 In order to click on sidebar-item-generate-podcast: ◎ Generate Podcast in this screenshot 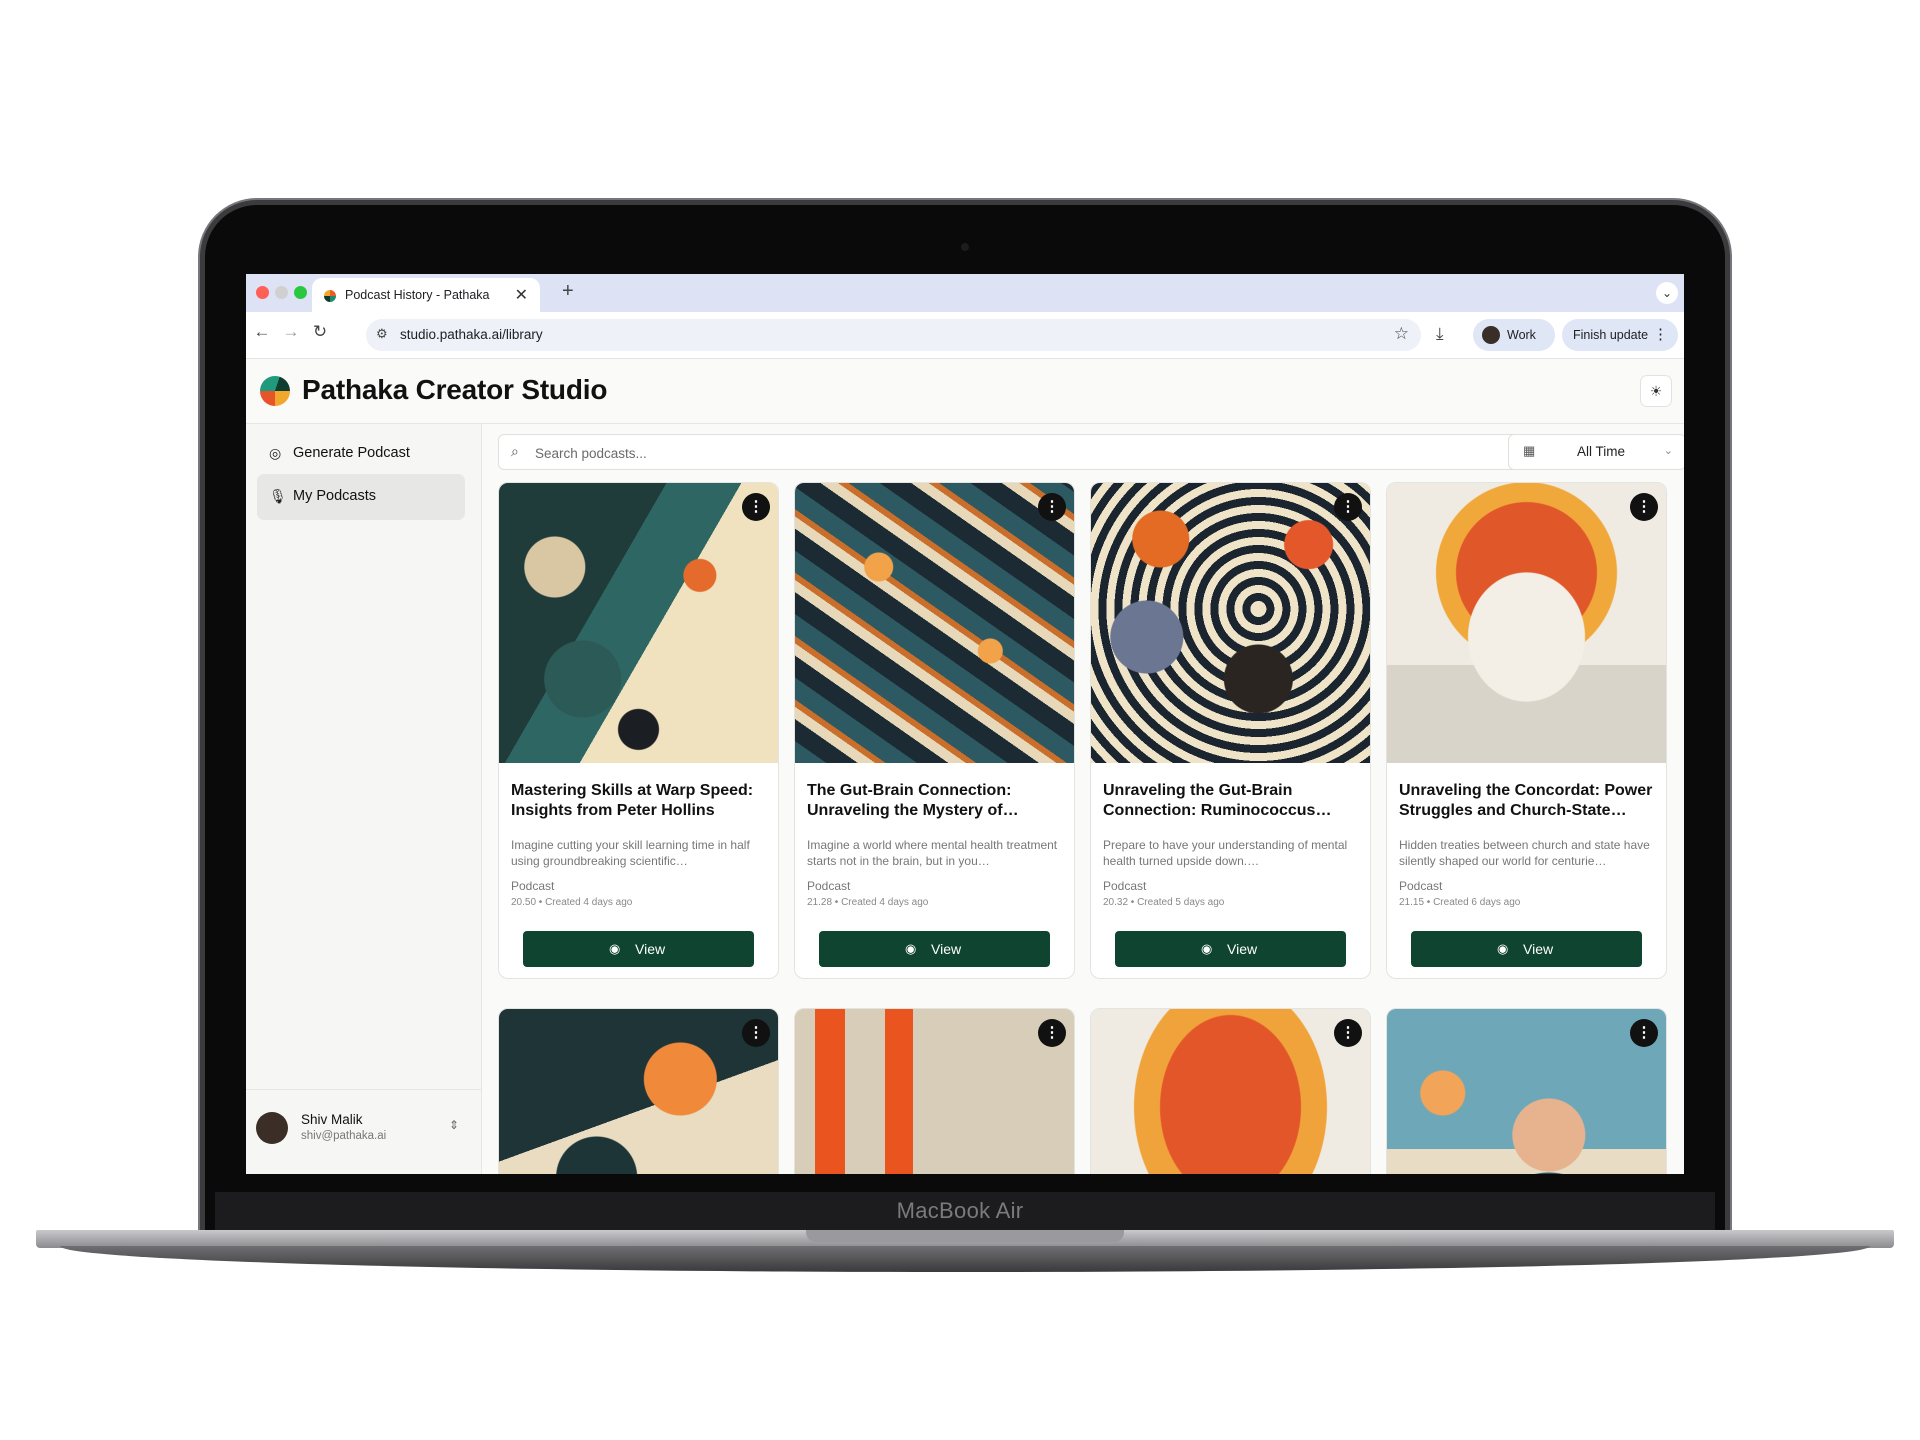, I will do `click(361, 454)`.